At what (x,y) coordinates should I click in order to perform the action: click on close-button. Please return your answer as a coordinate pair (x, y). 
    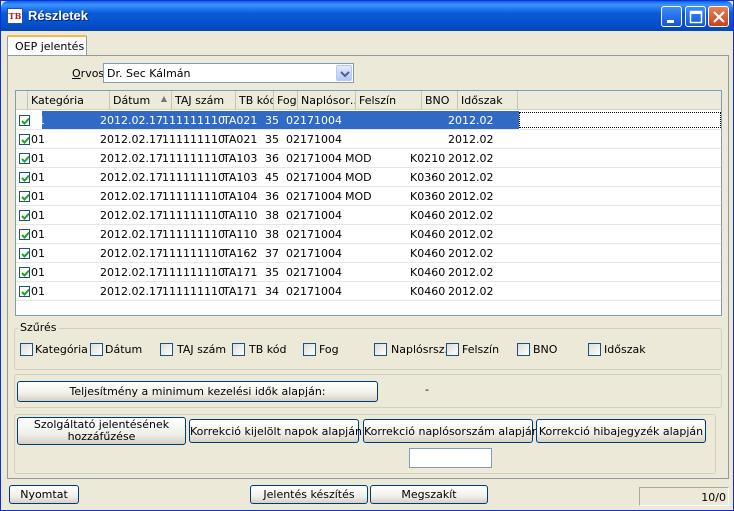
    Looking at the image, I should click on (718, 16).